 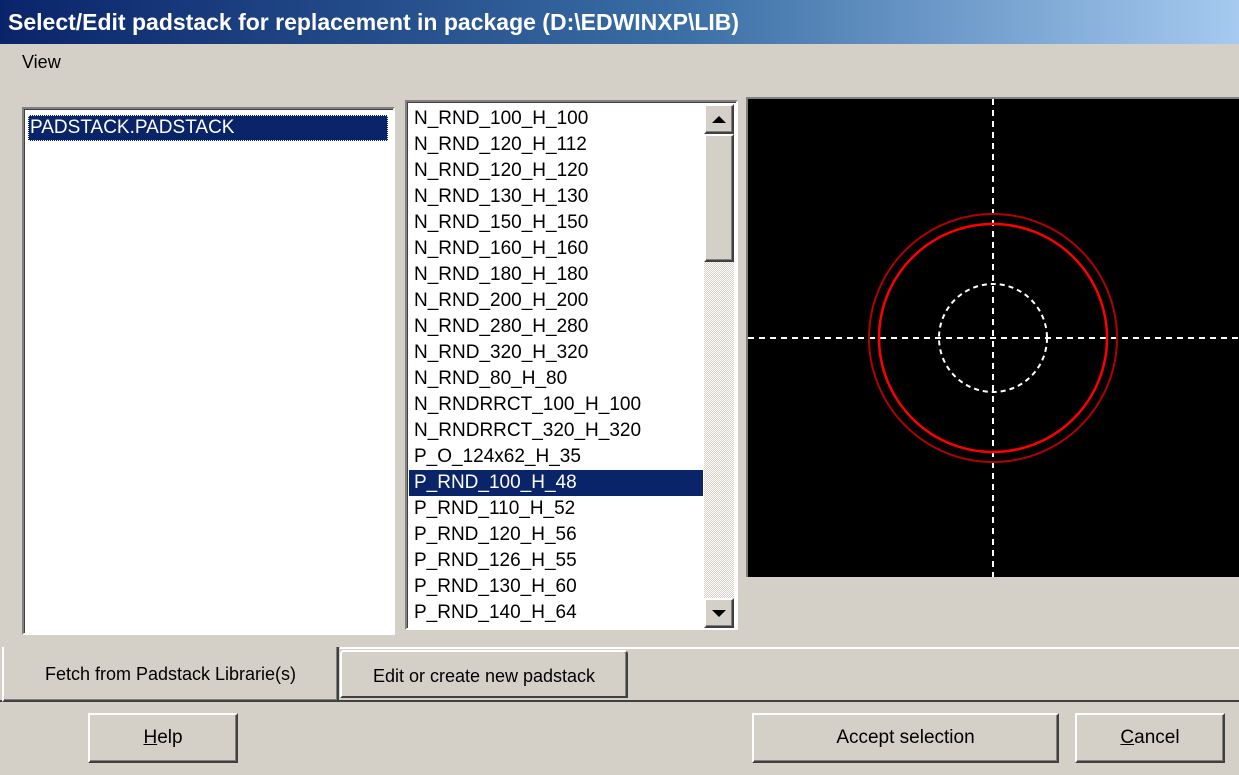 I want to click on down-arrow-icon, so click(x=719, y=613).